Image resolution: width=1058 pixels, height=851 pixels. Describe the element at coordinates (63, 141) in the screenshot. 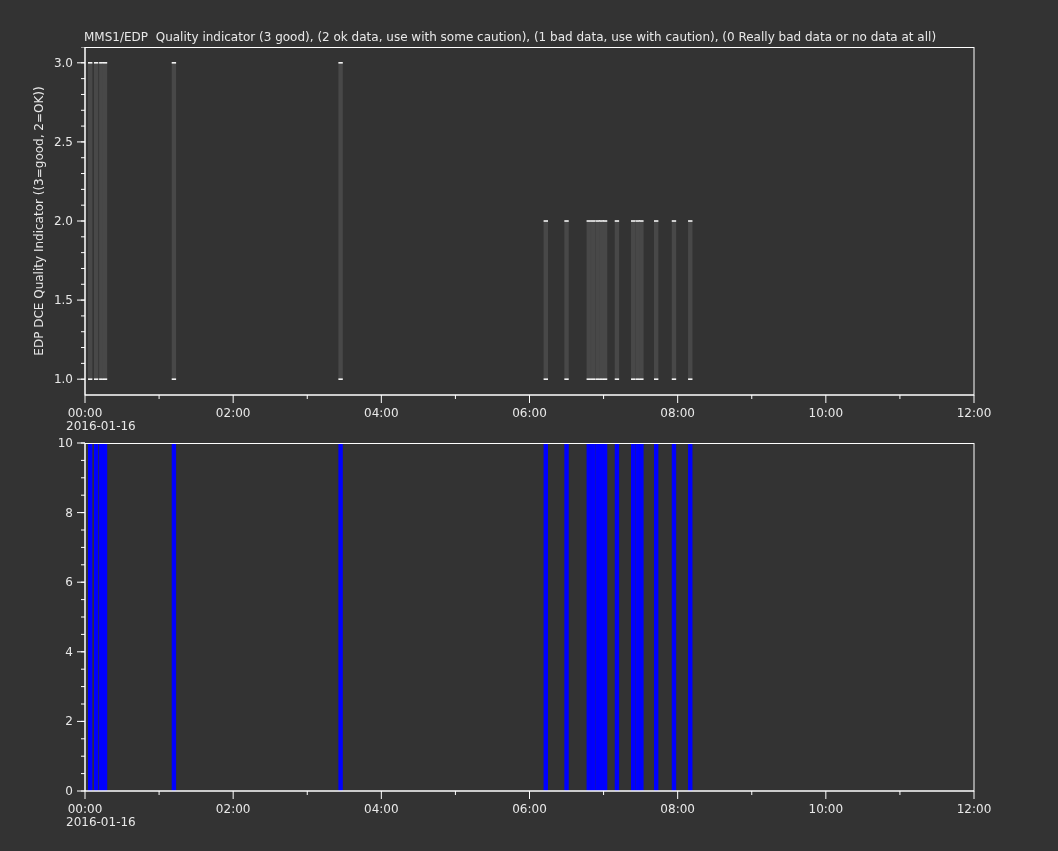

I see `tick-label: 2.5` at that location.